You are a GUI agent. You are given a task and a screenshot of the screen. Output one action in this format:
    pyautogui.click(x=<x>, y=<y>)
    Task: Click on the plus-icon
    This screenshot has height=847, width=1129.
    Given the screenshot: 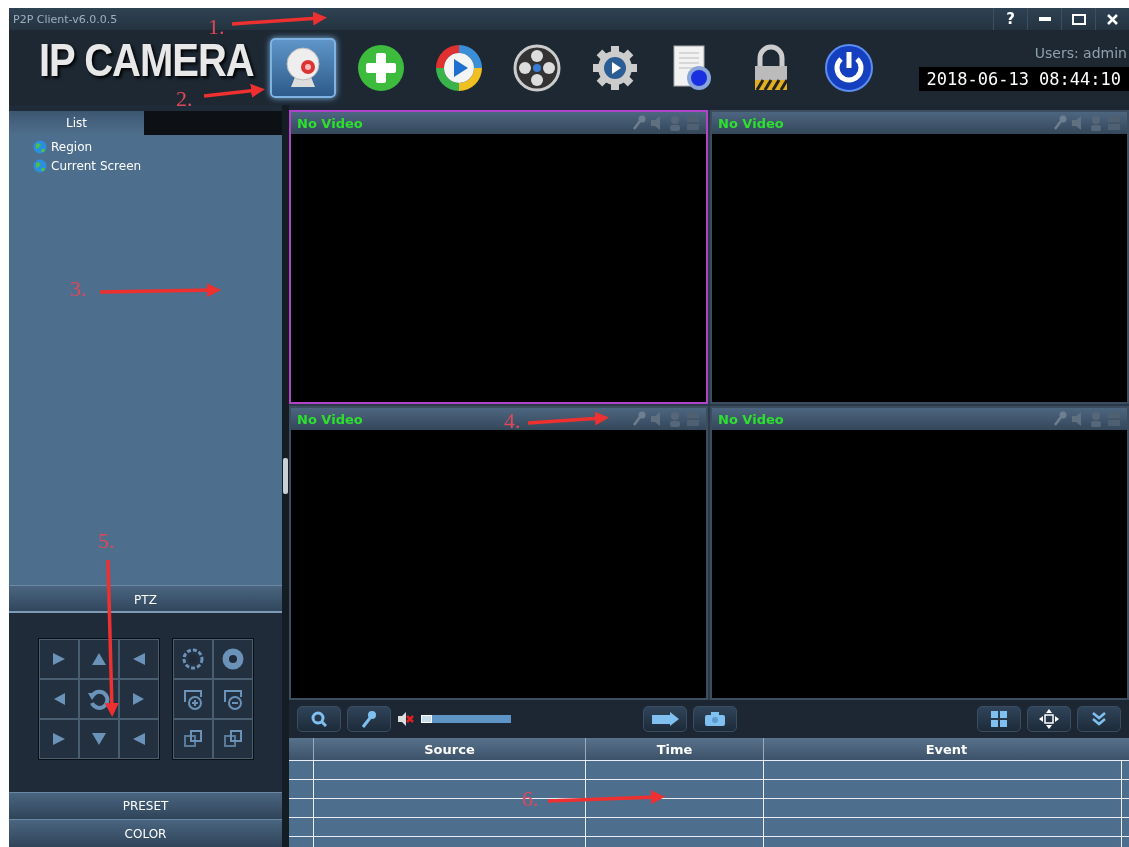 What is the action you would take?
    pyautogui.click(x=380, y=67)
    